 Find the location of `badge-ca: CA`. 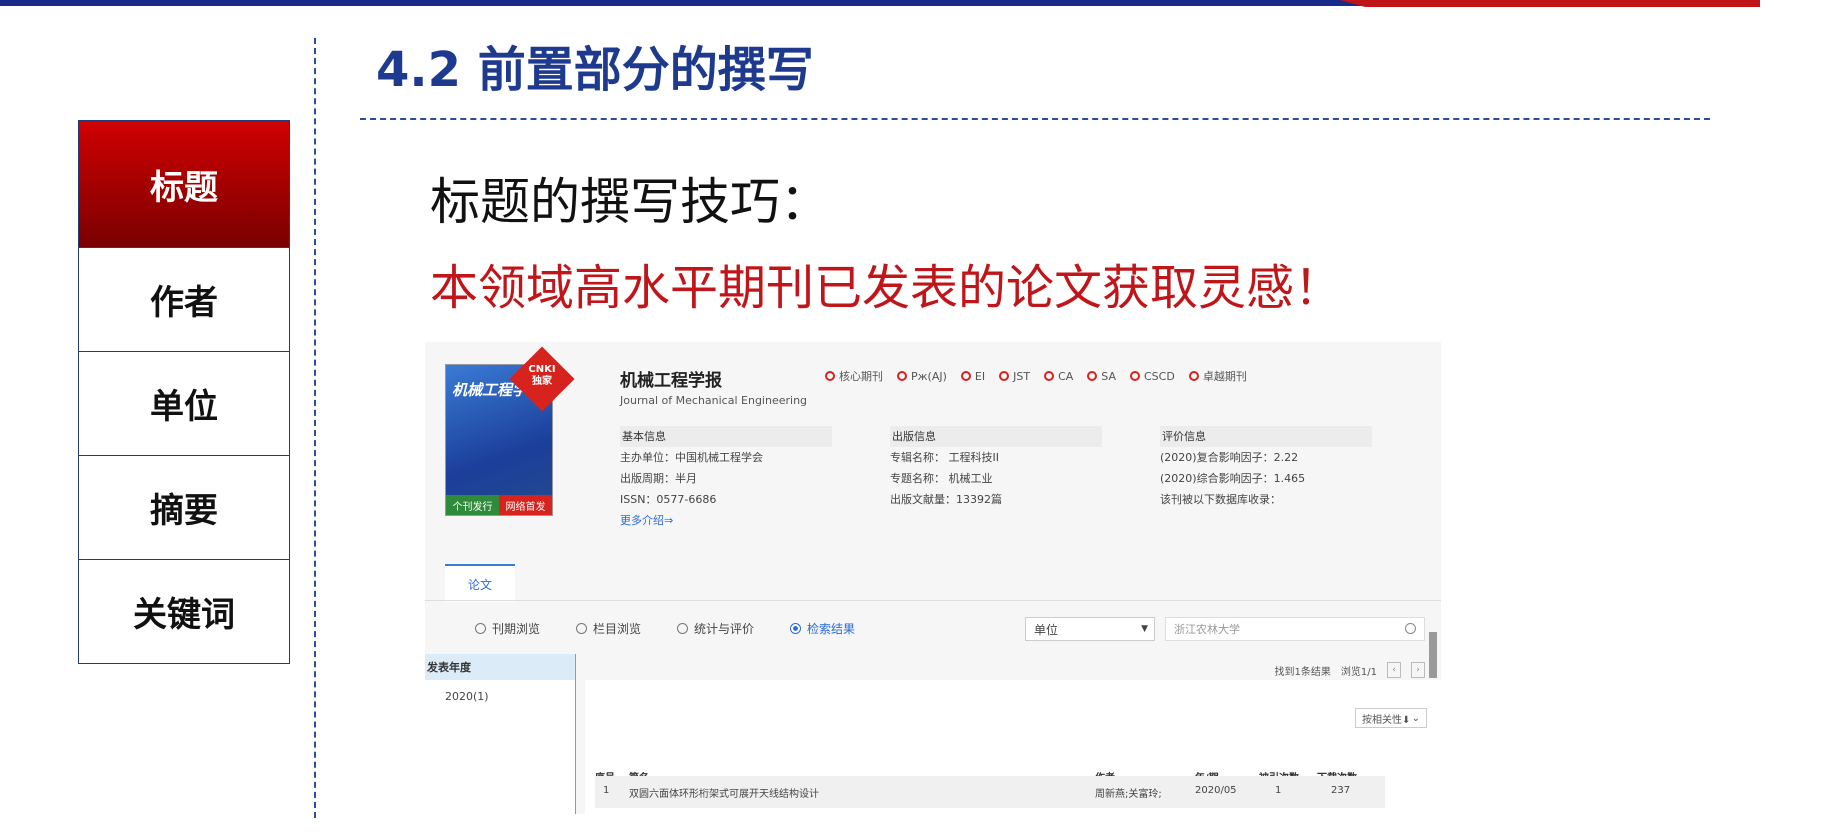

badge-ca: CA is located at coordinates (1058, 376).